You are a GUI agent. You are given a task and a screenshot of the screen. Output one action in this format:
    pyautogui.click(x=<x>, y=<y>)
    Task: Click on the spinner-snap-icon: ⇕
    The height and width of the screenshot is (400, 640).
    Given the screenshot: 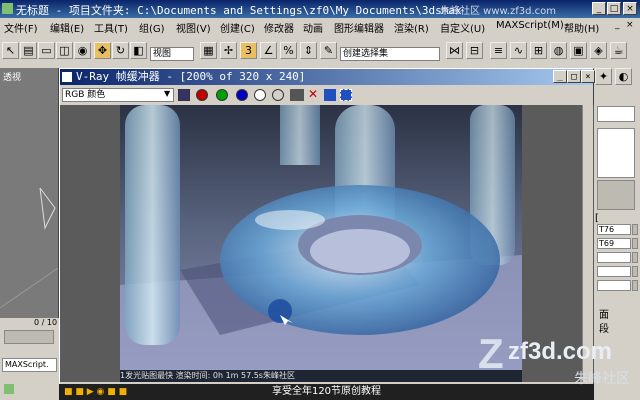 What is the action you would take?
    pyautogui.click(x=308, y=50)
    